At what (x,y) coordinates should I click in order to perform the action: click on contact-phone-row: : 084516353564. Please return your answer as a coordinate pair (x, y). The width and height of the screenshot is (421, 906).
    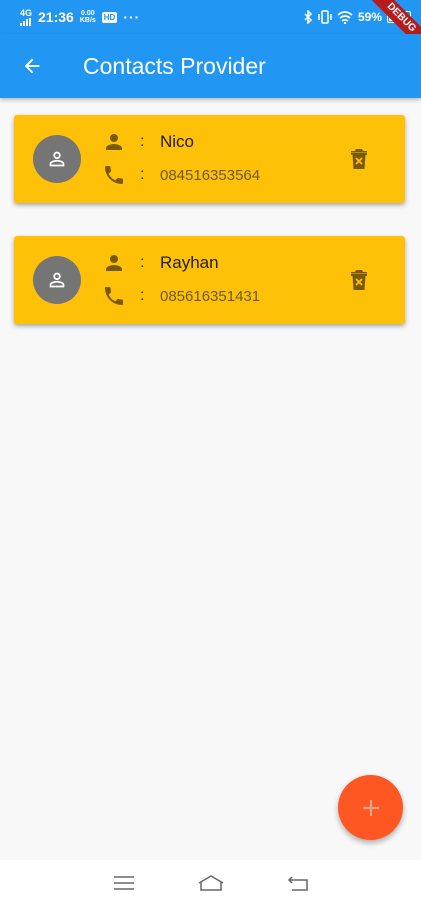
    Looking at the image, I should click on (181, 175).